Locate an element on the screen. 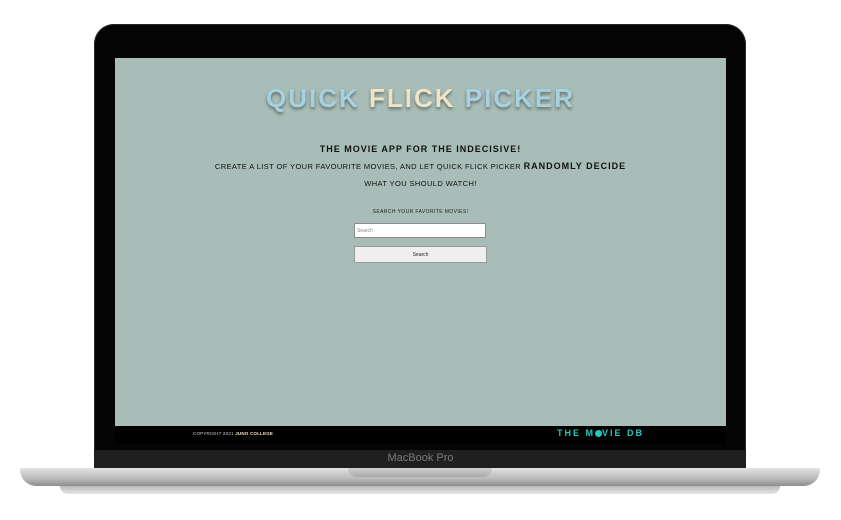 The width and height of the screenshot is (841, 520). app-title-right: PICKER is located at coordinates (520, 98).